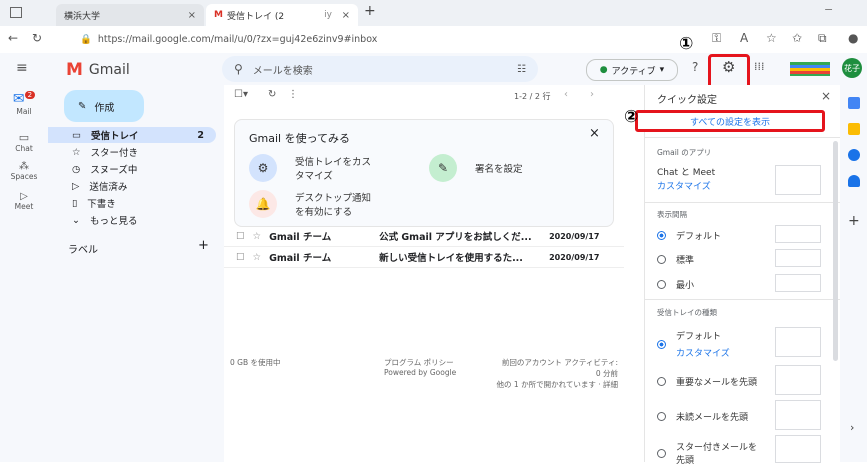  I want to click on tasks-icon, so click(854, 155).